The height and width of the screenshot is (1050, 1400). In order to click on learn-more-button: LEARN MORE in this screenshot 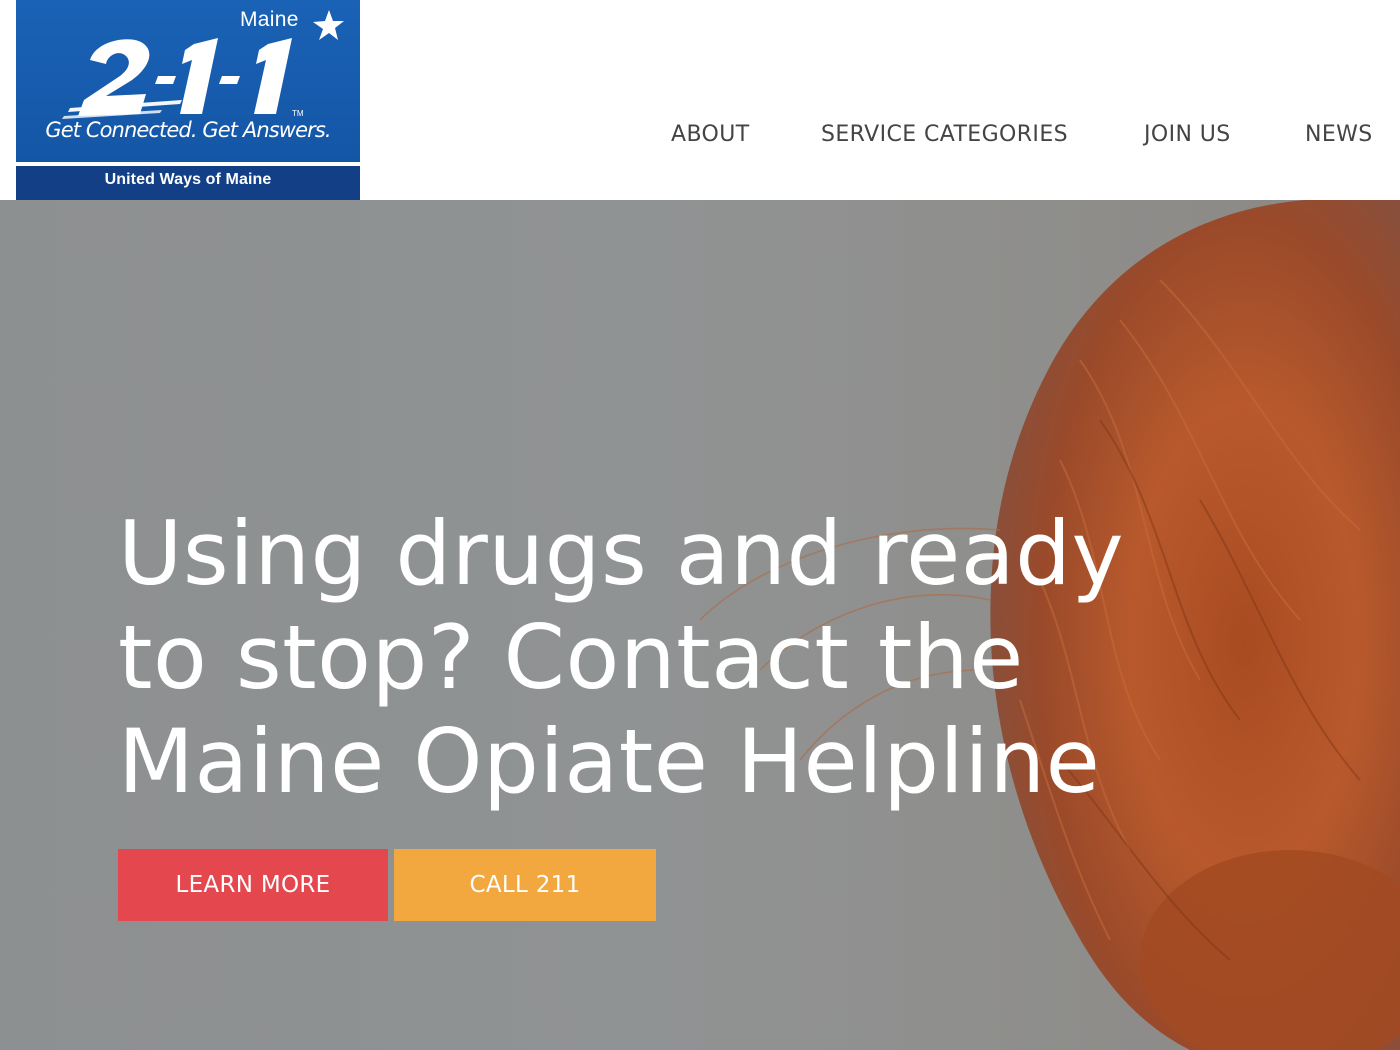, I will do `click(253, 885)`.